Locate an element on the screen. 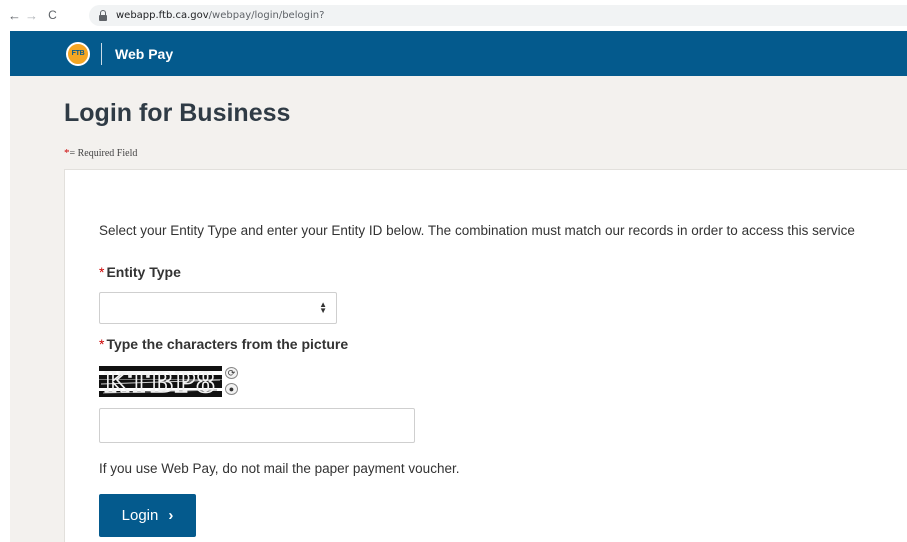 This screenshot has width=907, height=542. captcha-image: KTBP8 is located at coordinates (160, 381).